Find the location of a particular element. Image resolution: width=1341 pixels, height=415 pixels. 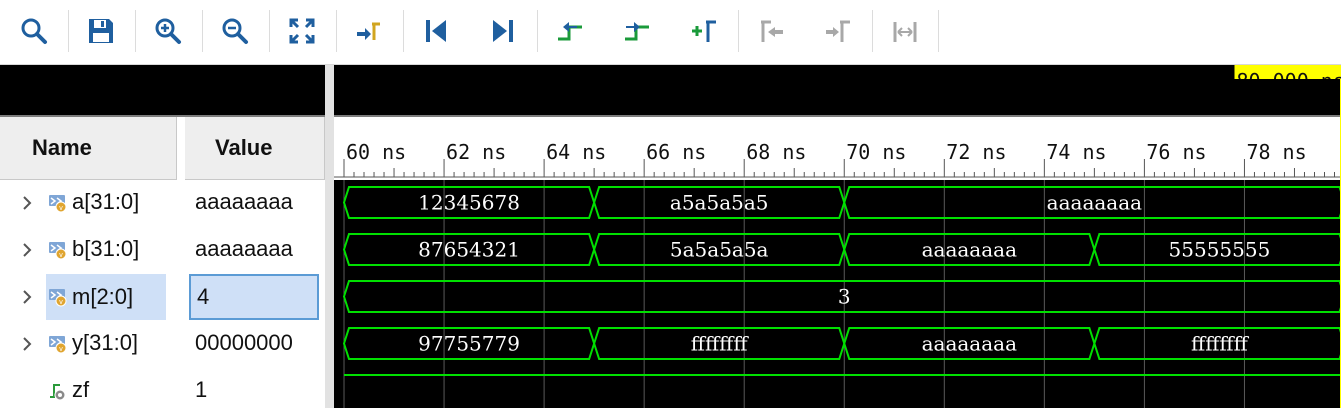

signal-name: y[31:0] is located at coordinates (105, 343).